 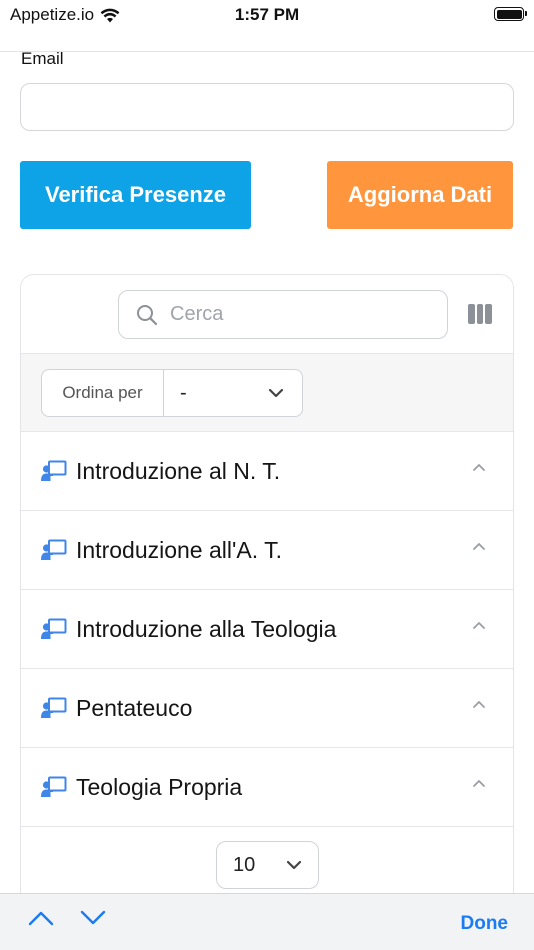 What do you see at coordinates (159, 786) in the screenshot?
I see `course-title: Teologia Propria` at bounding box center [159, 786].